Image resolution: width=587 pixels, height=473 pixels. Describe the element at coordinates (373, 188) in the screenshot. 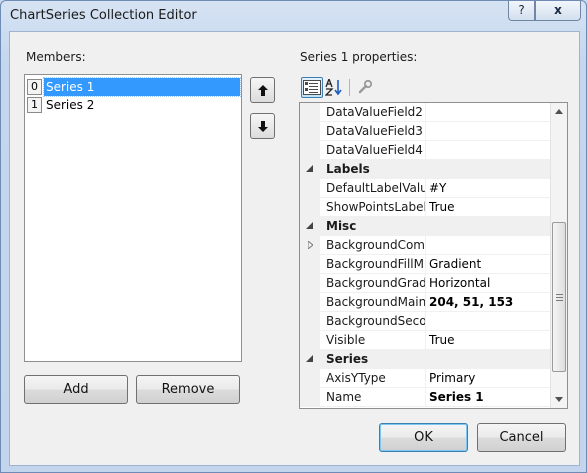

I see `property-name: DefaultLabelValue` at that location.